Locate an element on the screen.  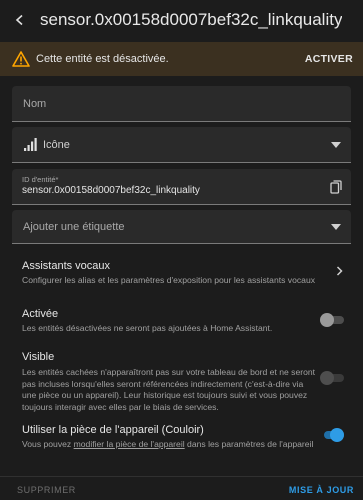
entity-id-value: sensor.0x00158d0007bef32c_linkquality is located at coordinates (111, 190).